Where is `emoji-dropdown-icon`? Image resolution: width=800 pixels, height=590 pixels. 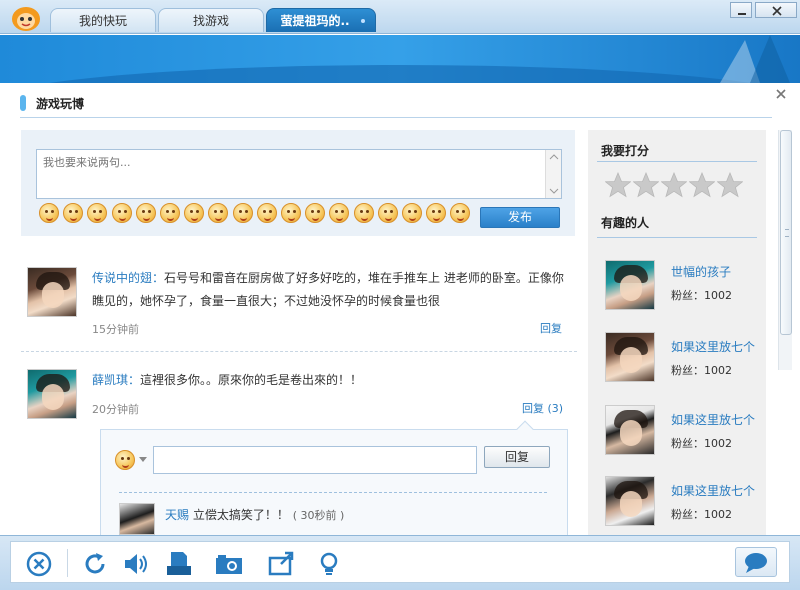 emoji-dropdown-icon is located at coordinates (143, 459).